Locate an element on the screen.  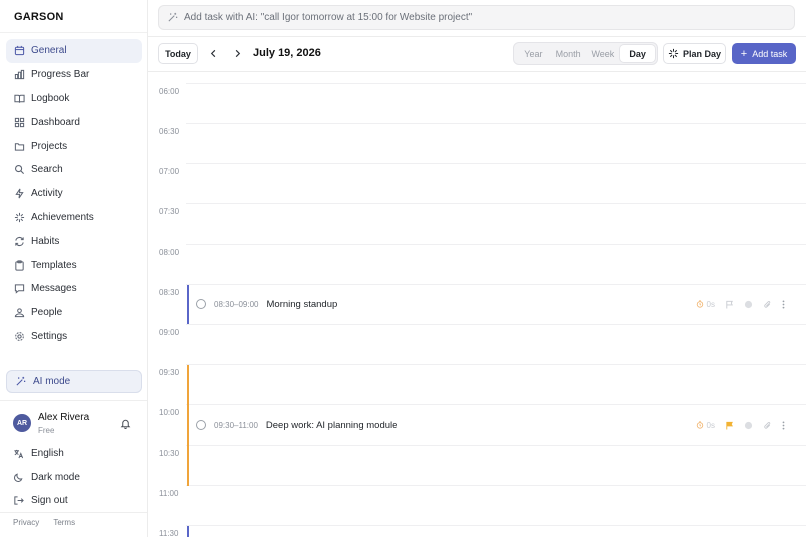
people-icon is located at coordinates (19, 313).